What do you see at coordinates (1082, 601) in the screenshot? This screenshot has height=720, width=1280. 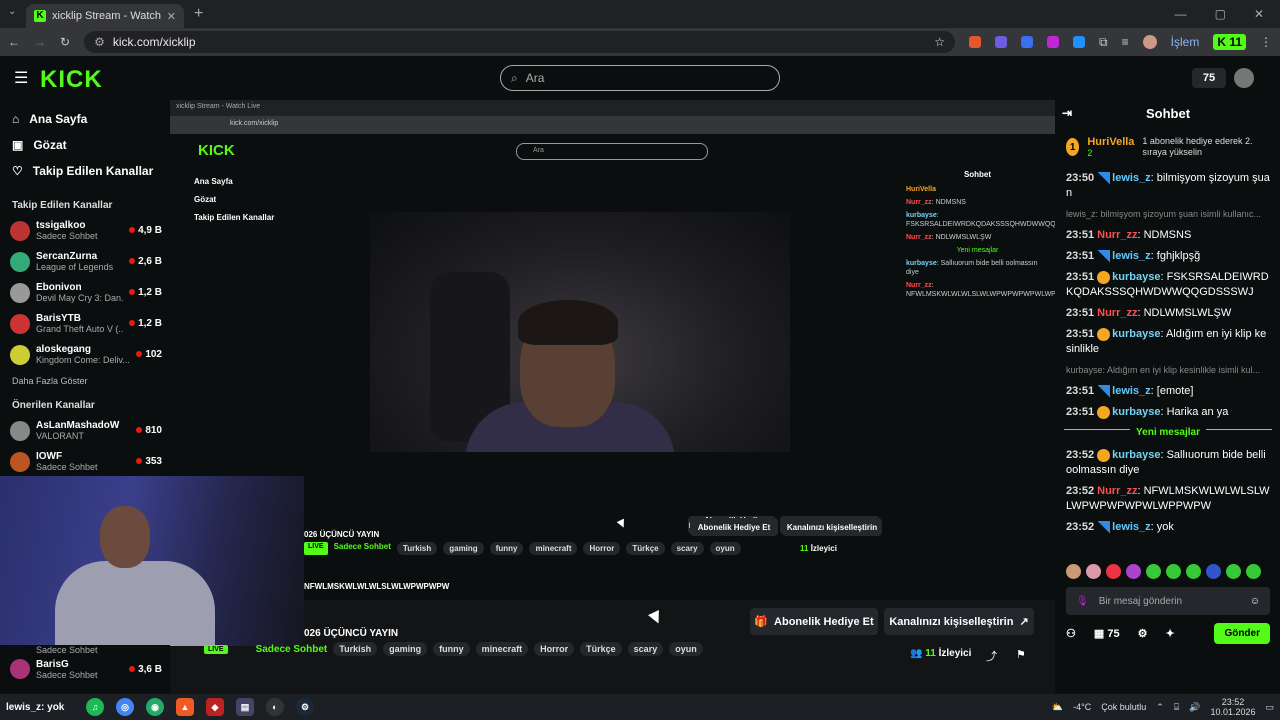 I see `microphone-icon: 🎙` at bounding box center [1082, 601].